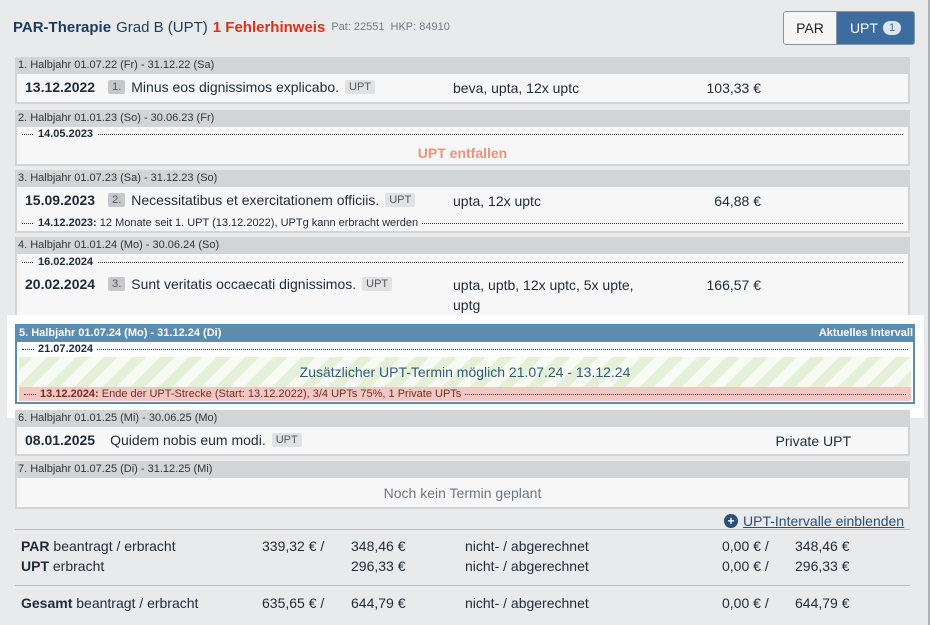 This screenshot has height=625, width=930. Describe the element at coordinates (462, 262) in the screenshot. I see `date-marker: 16.02.2024` at that location.